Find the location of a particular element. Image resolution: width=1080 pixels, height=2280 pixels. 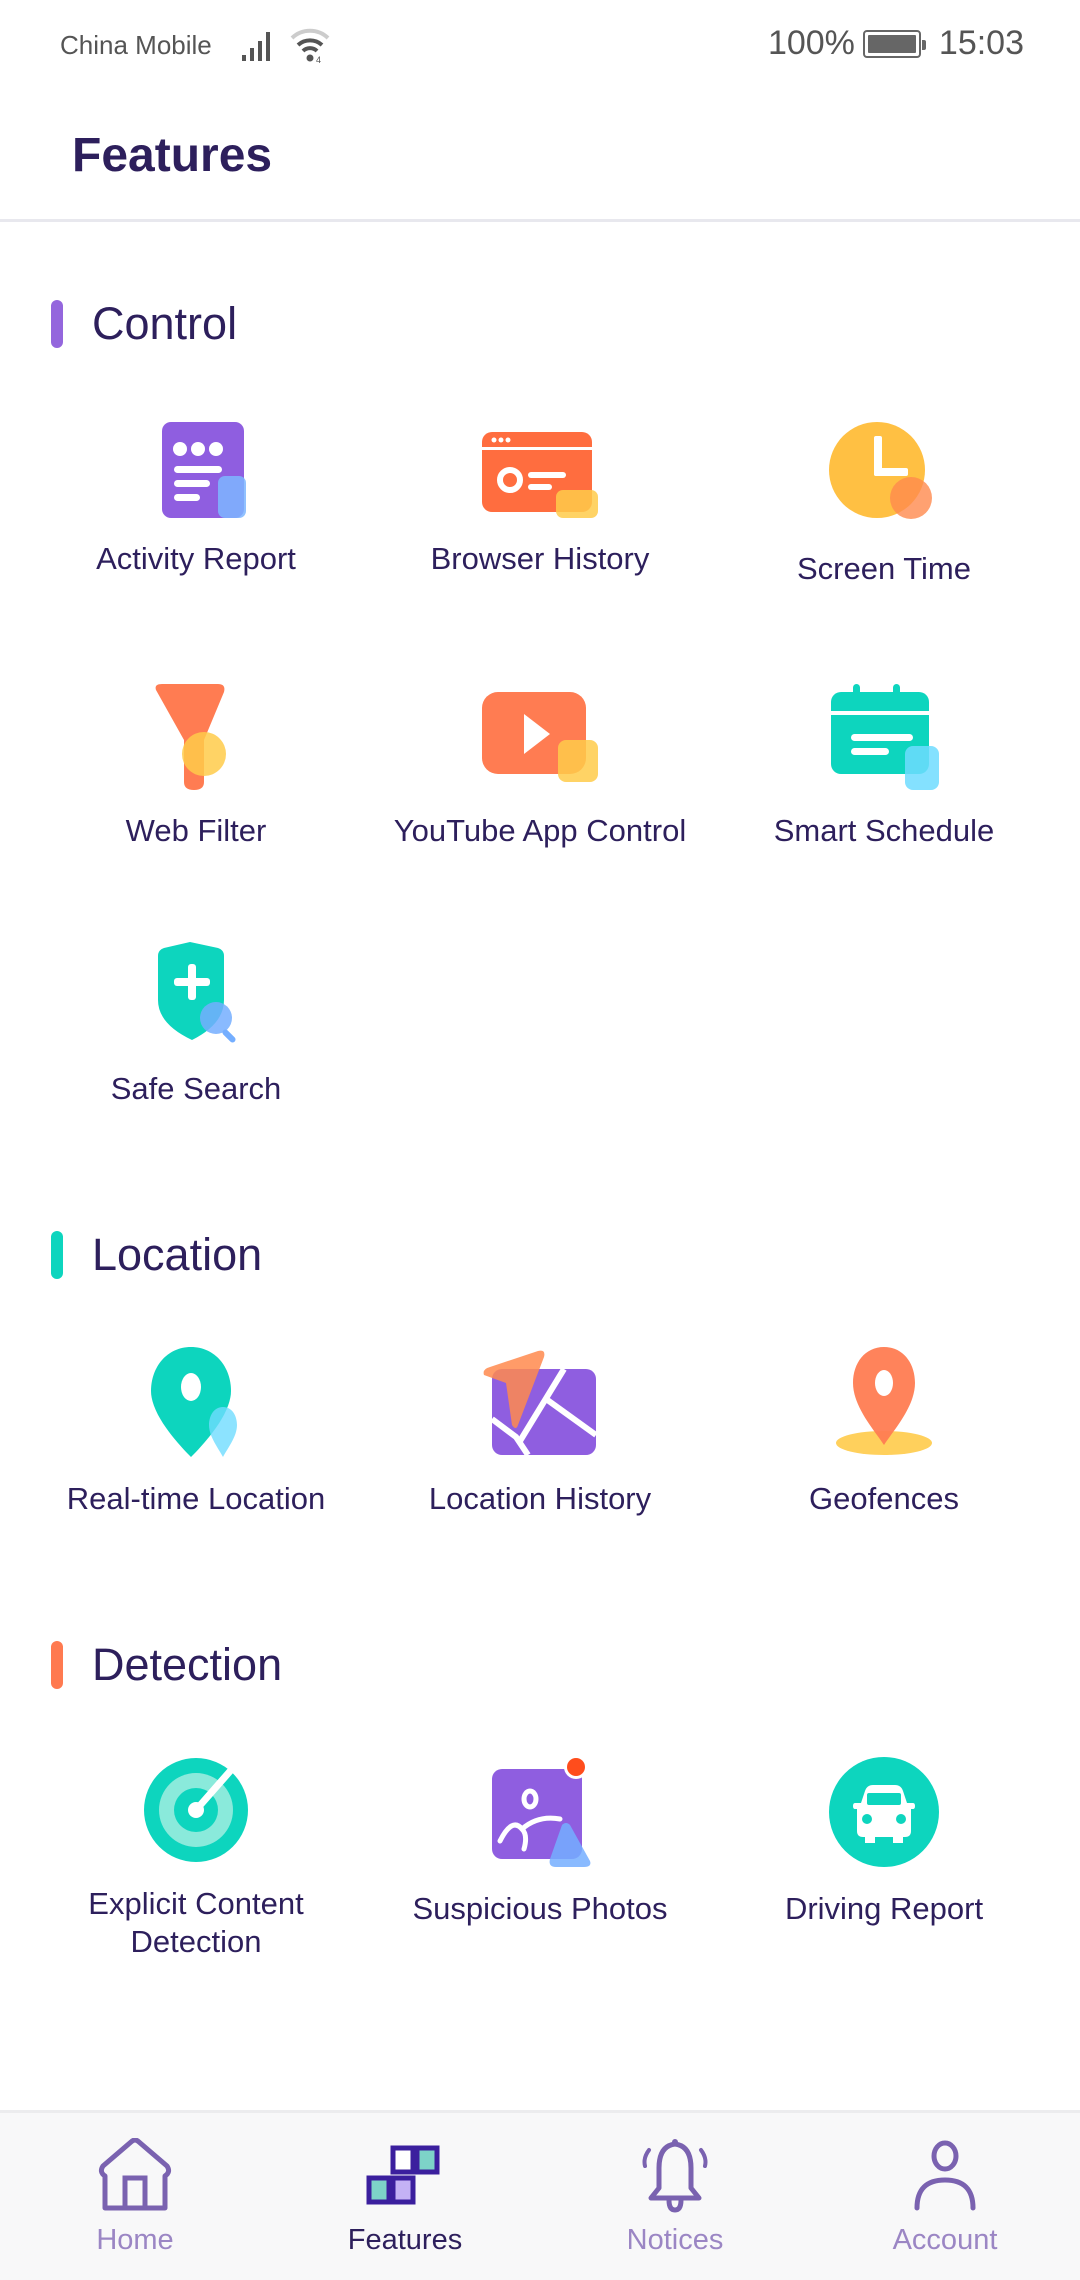

feature-label: Driving Report is located at coordinates (884, 1908).